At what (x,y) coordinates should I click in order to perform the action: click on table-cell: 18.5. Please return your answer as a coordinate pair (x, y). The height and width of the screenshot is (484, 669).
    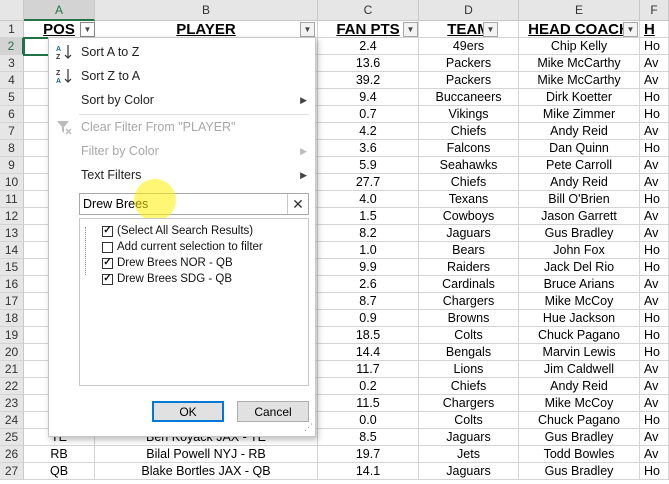
    Looking at the image, I should click on (368, 335).